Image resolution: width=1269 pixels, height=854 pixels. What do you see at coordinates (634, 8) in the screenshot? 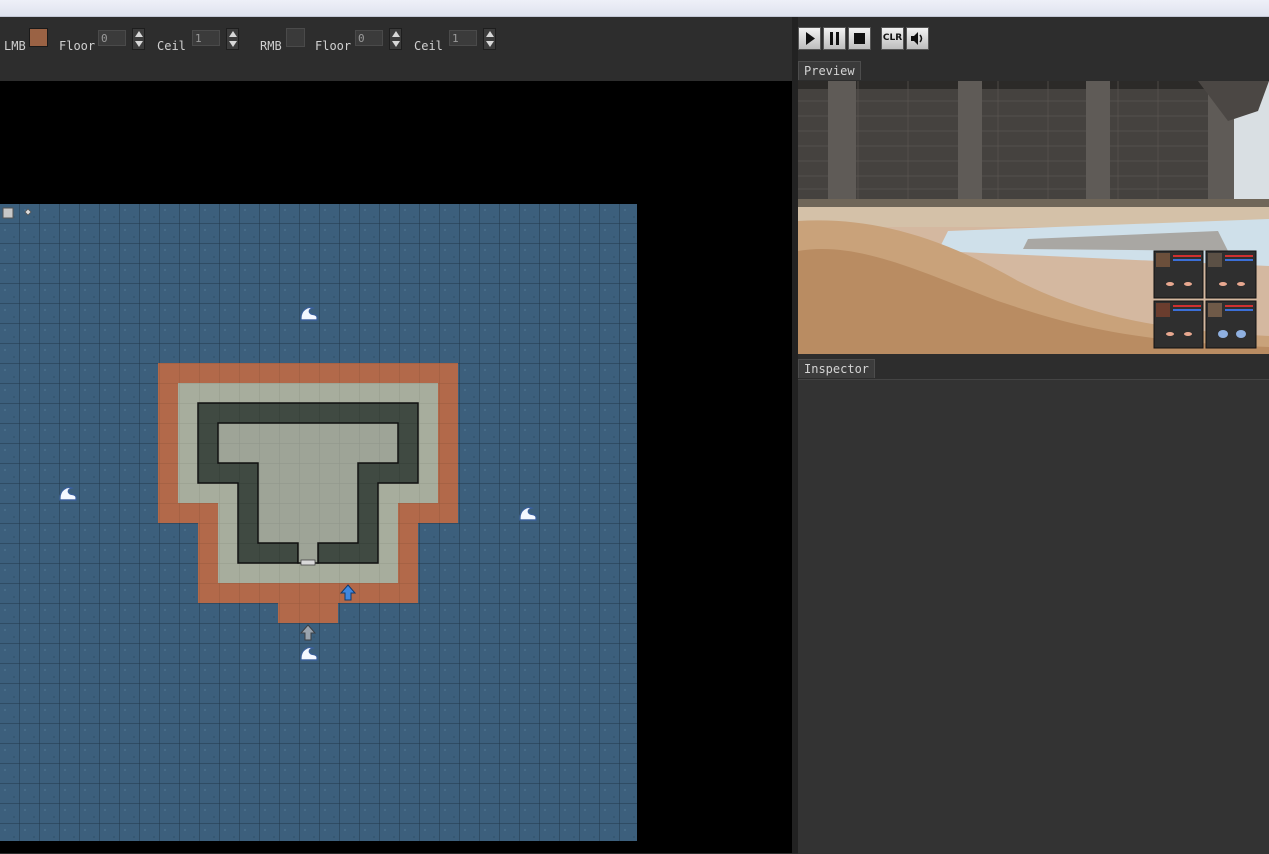
I see `title-bar` at bounding box center [634, 8].